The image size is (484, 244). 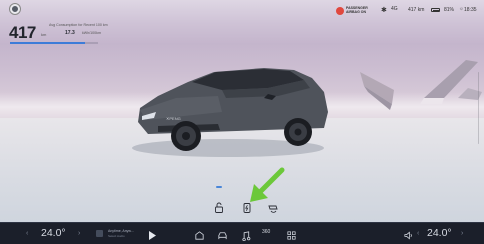 I want to click on right-temp-decrease-button: ‹, so click(x=418, y=233).